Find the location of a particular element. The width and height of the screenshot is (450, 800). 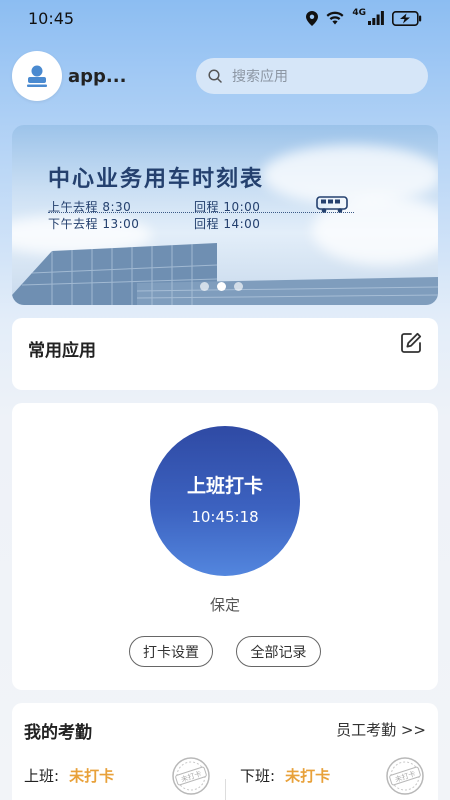

clock-settings-button: 打卡设置 is located at coordinates (171, 651).